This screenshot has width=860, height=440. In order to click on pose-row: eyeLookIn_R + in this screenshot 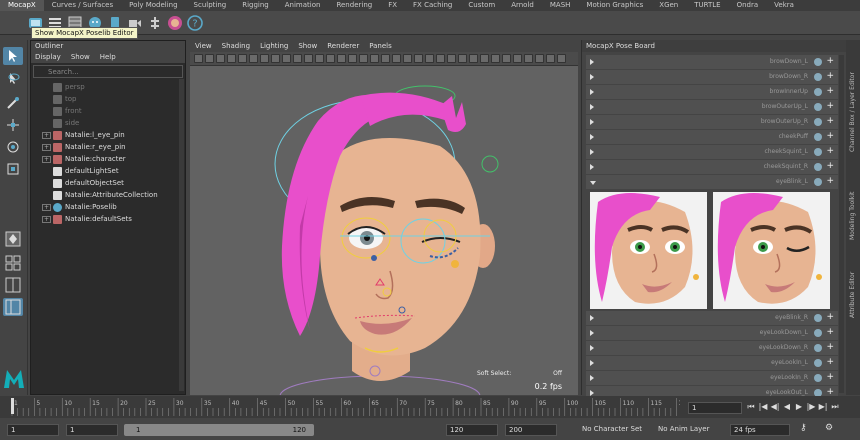, I will do `click(712, 378)`.